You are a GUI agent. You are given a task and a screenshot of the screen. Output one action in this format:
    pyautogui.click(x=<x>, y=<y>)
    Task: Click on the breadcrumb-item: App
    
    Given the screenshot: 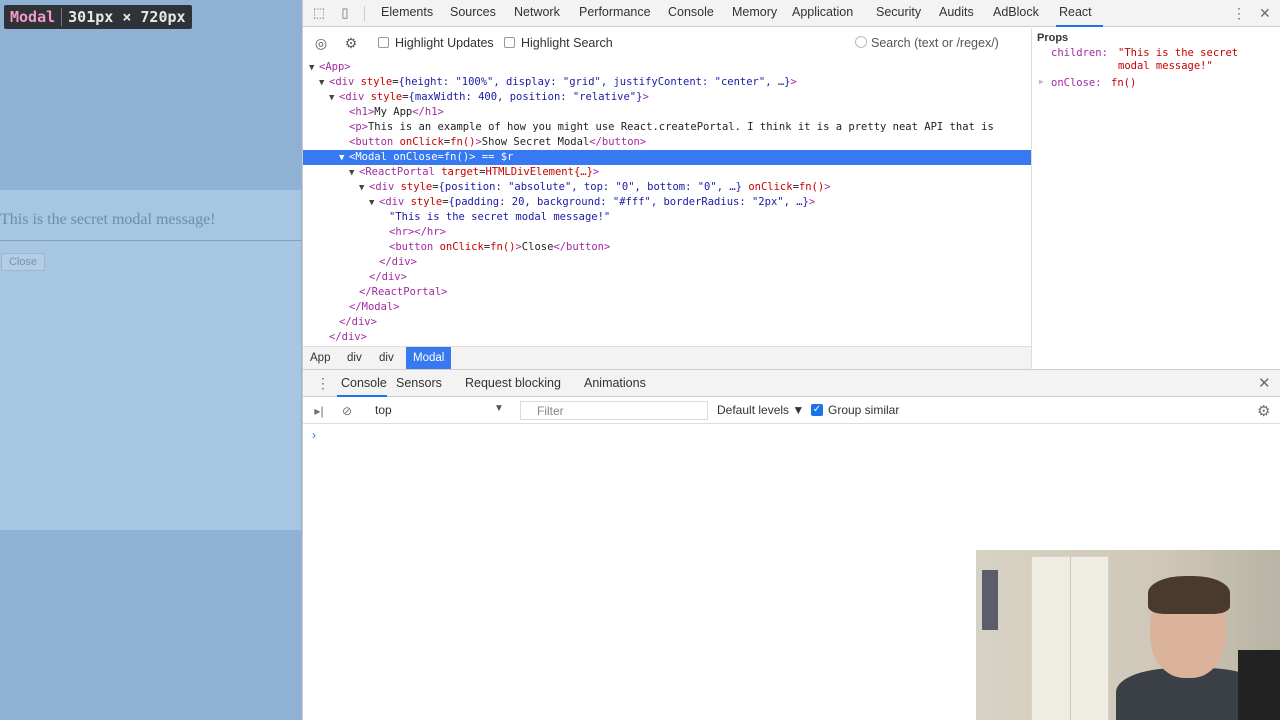 What is the action you would take?
    pyautogui.click(x=320, y=358)
    